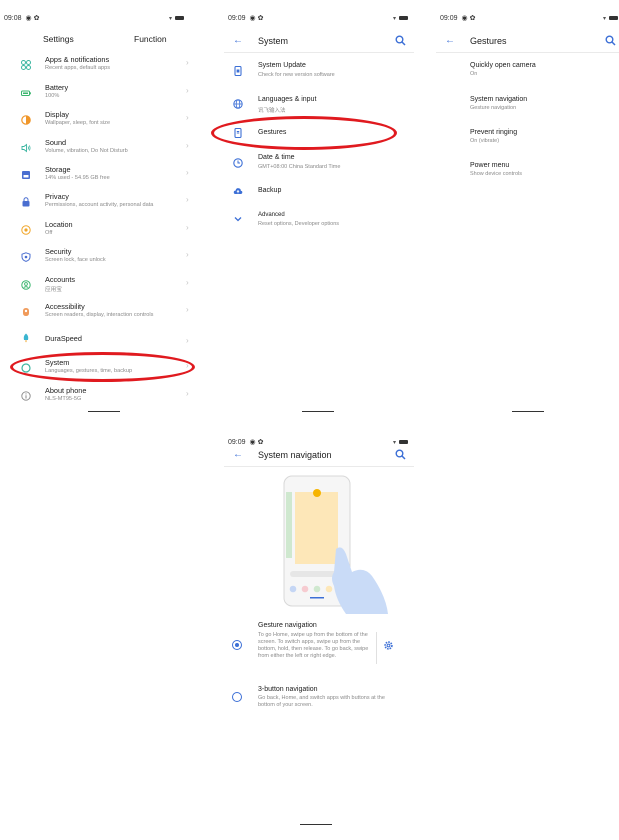 The width and height of the screenshot is (619, 840). What do you see at coordinates (57, 114) in the screenshot?
I see `settings-item-title: Display` at bounding box center [57, 114].